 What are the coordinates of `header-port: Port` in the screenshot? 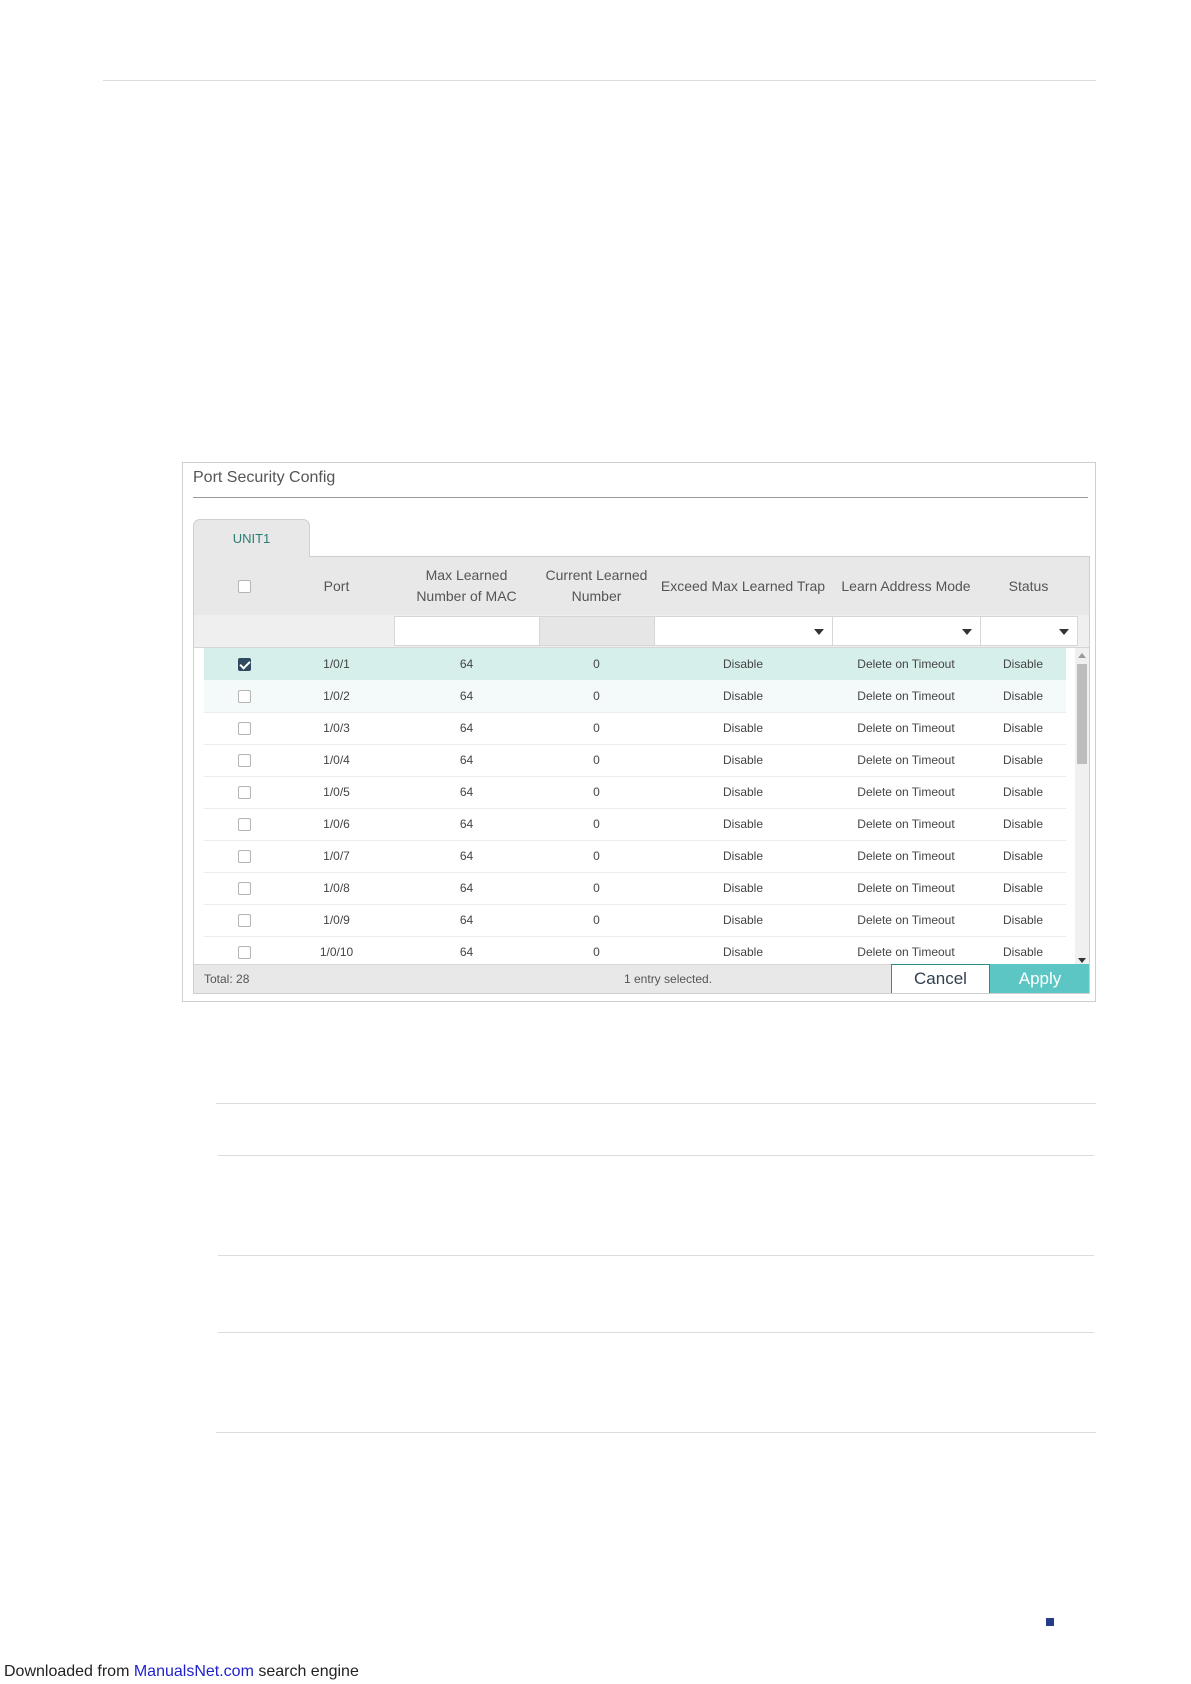 It's located at (336, 585).